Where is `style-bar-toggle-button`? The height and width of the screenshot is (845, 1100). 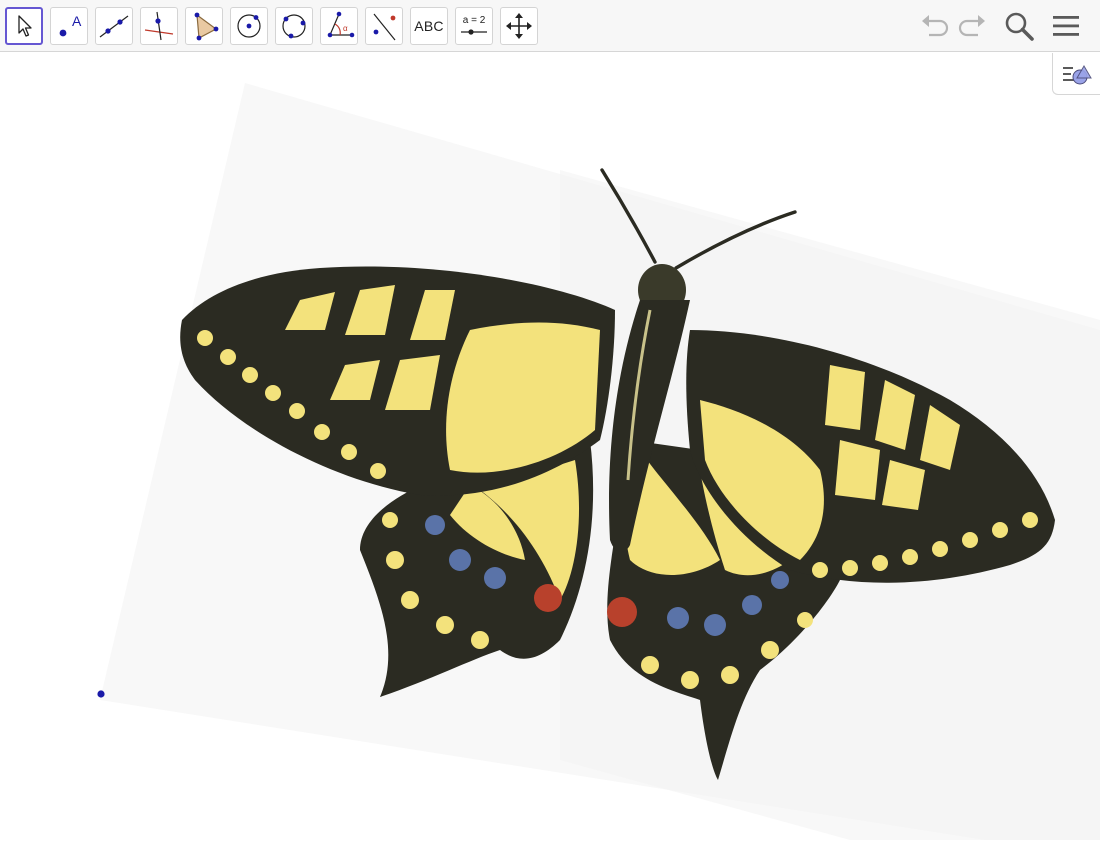
style-bar-toggle-button is located at coordinates (1076, 74).